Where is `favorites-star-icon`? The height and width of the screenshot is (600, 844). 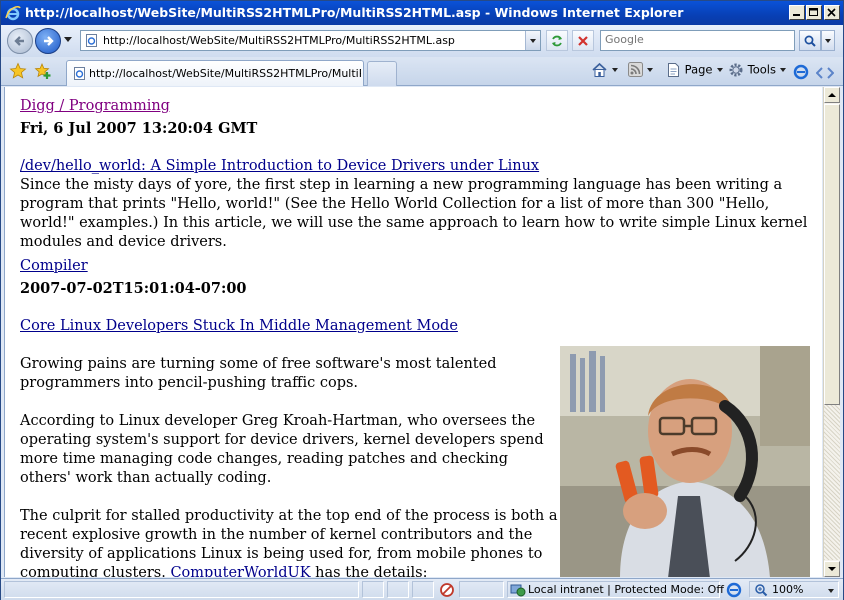 favorites-star-icon is located at coordinates (18, 71).